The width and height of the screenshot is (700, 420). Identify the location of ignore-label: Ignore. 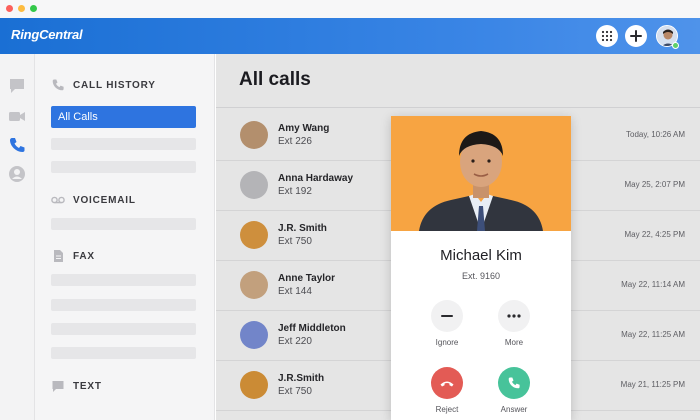
(447, 342).